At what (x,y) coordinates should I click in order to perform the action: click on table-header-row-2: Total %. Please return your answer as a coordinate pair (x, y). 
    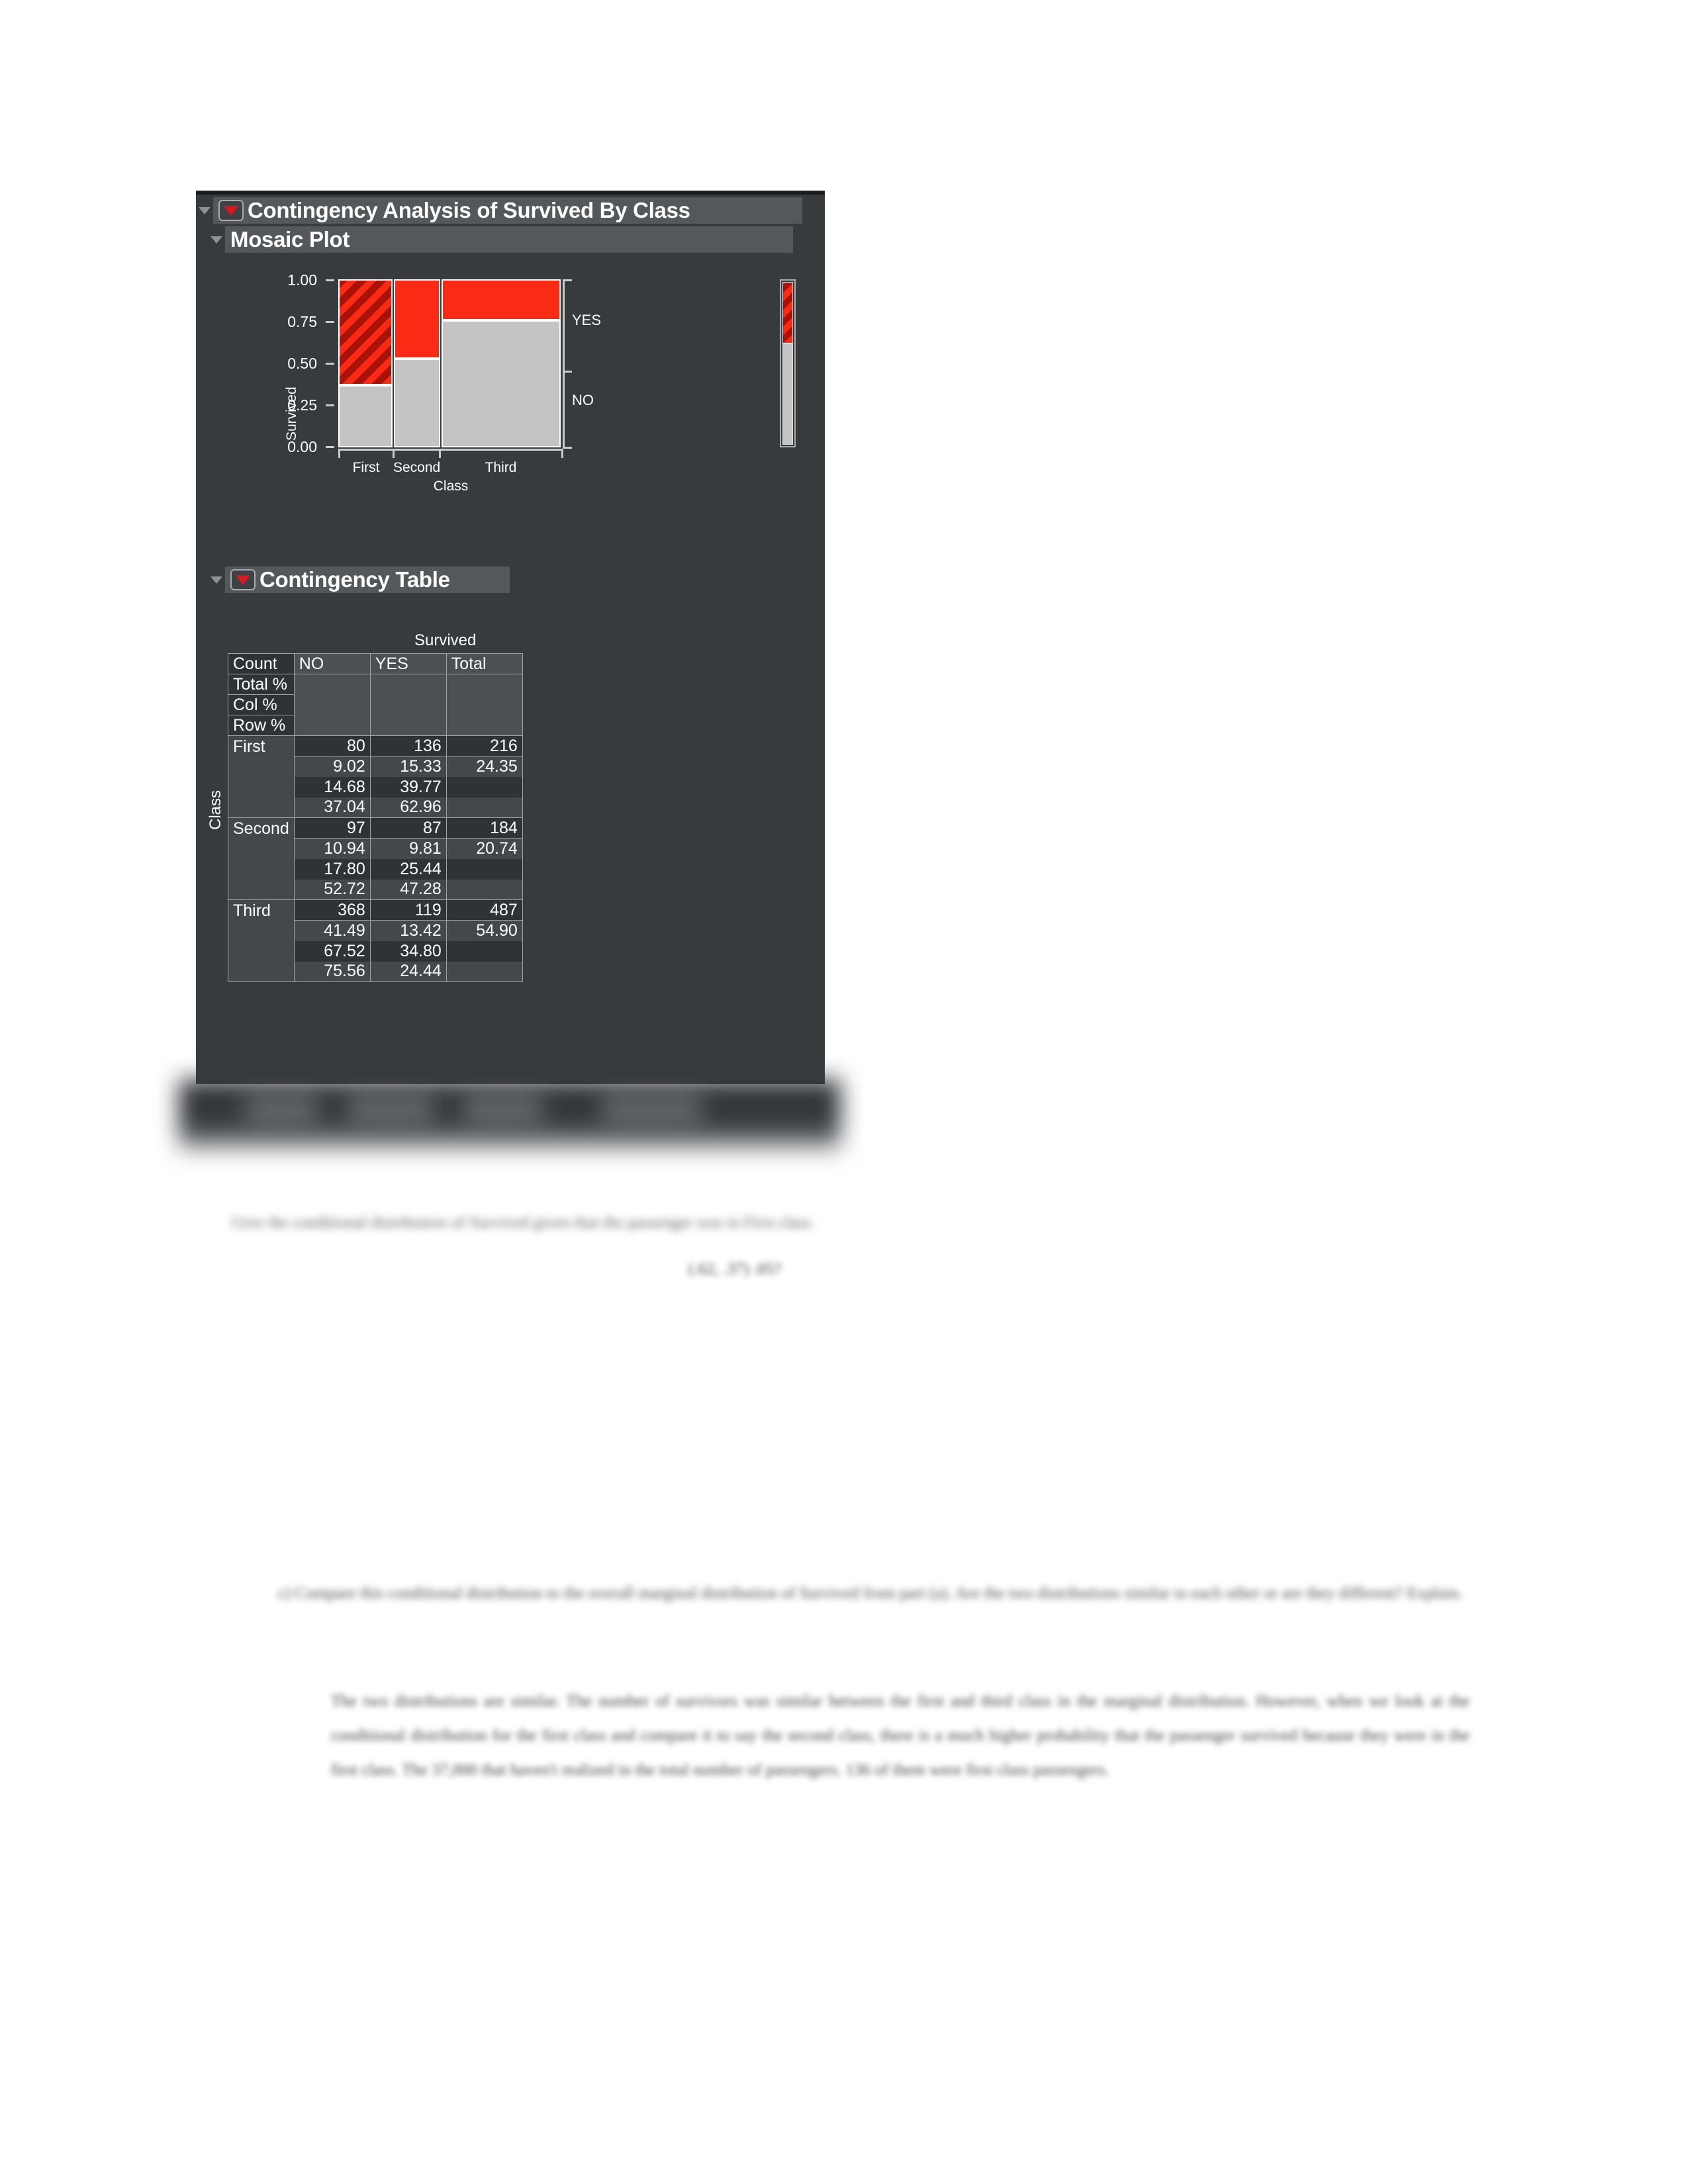
    Looking at the image, I should click on (375, 684).